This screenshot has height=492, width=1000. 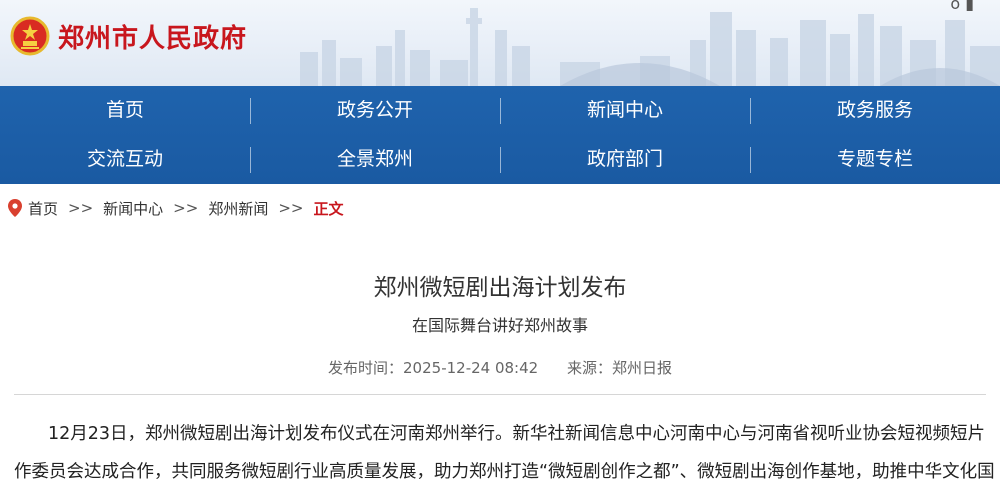 I want to click on nav-row-1: 首页 政务公开 新闻中心 政务服务, so click(x=500, y=110).